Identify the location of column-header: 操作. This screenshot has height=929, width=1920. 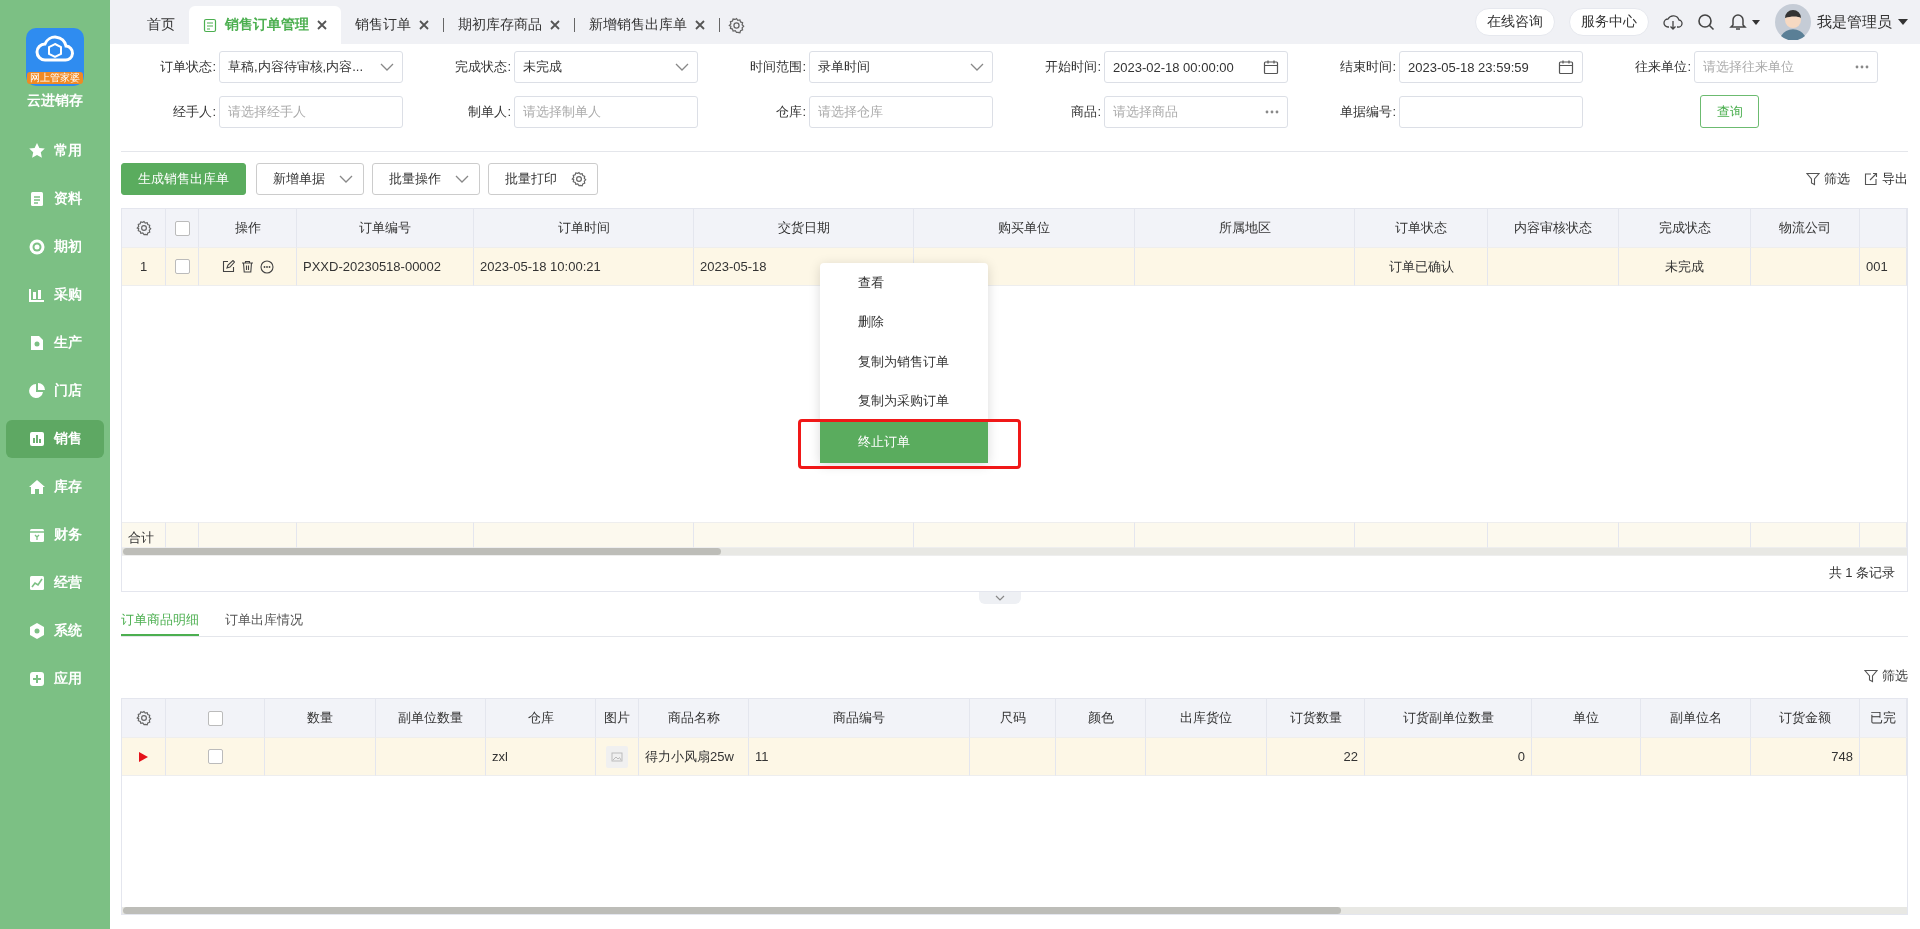
(248, 228).